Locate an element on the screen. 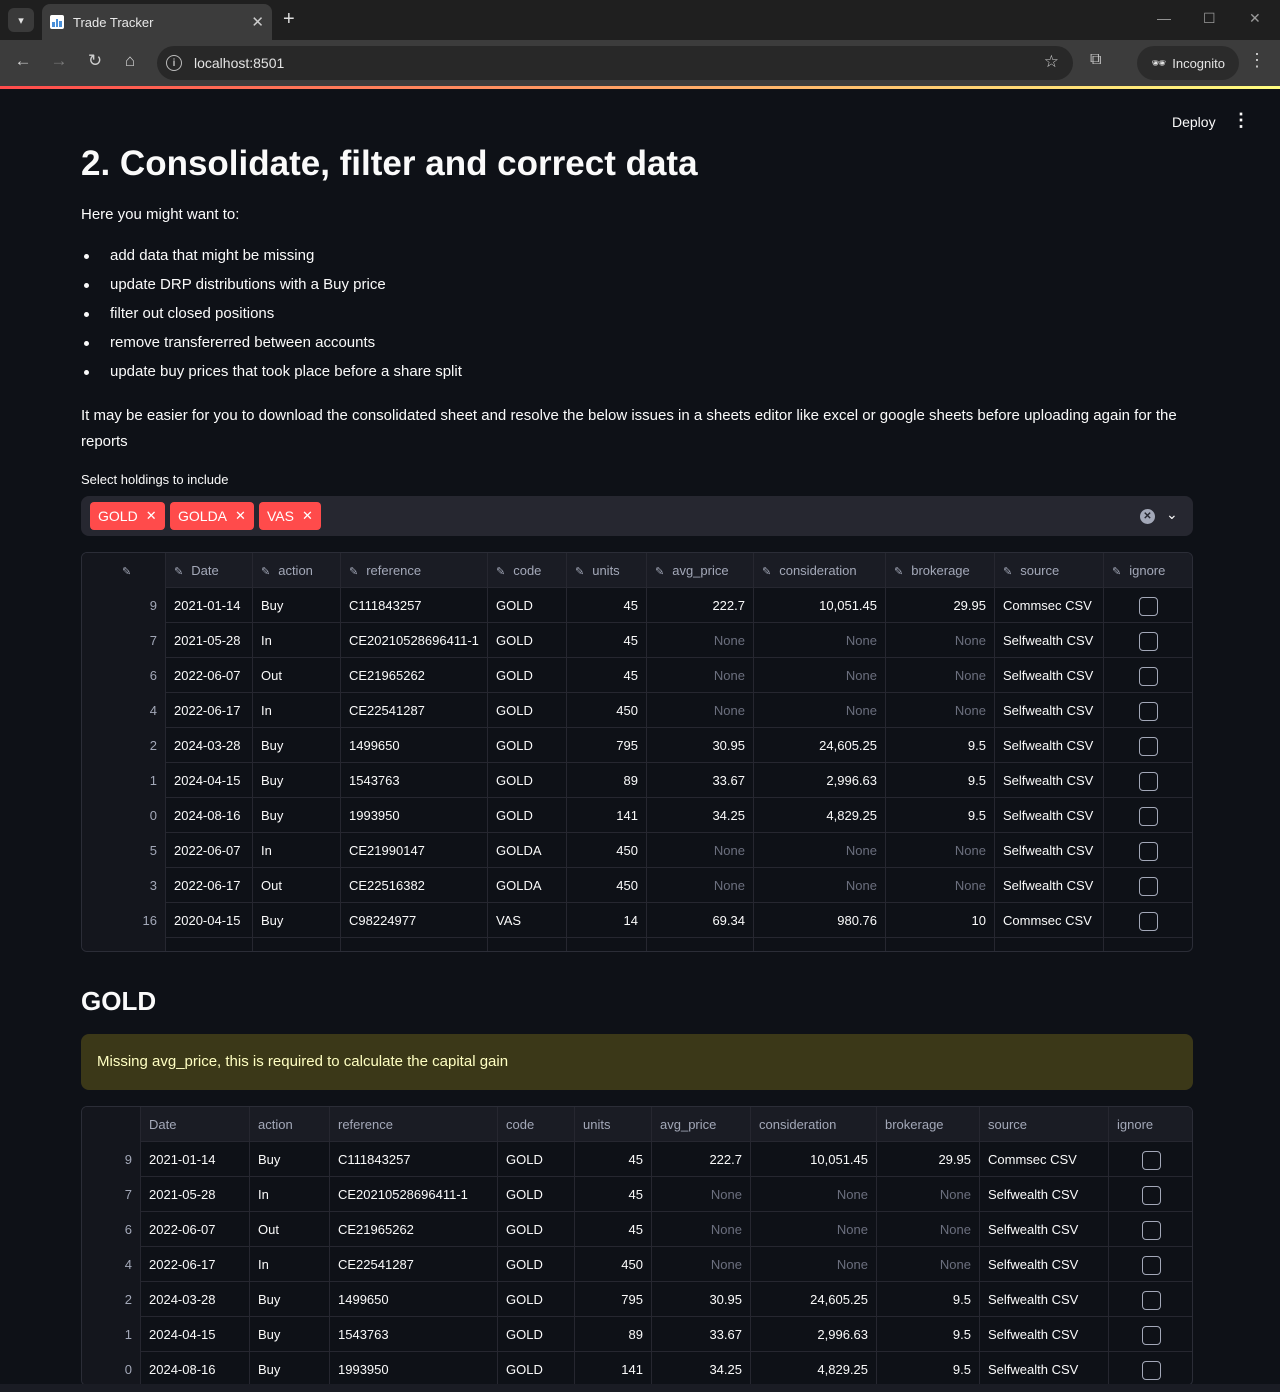 The height and width of the screenshot is (1392, 1280). clear-all-icon: ✕ is located at coordinates (1147, 516).